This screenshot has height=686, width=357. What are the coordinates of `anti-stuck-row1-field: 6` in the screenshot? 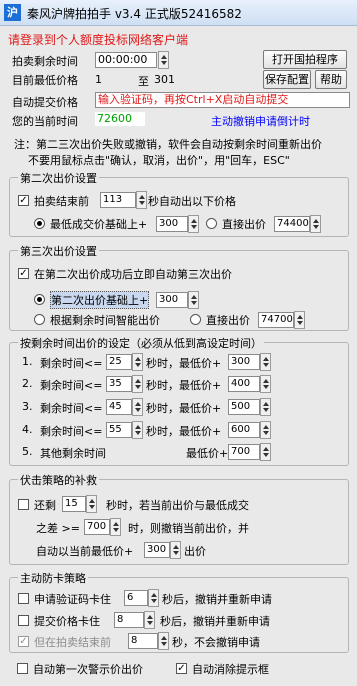 It's located at (136, 598).